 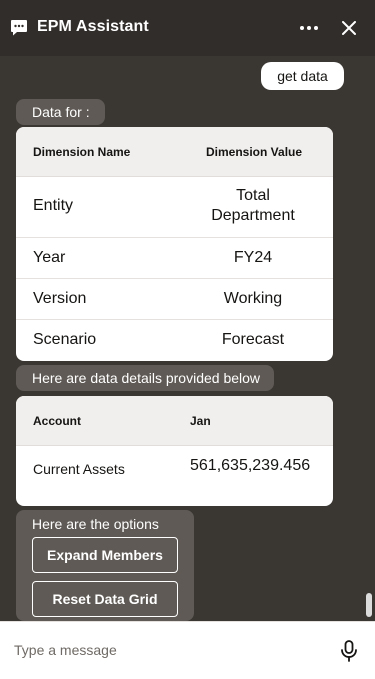 What do you see at coordinates (253, 205) in the screenshot?
I see `dimension-value-cell: Total Department` at bounding box center [253, 205].